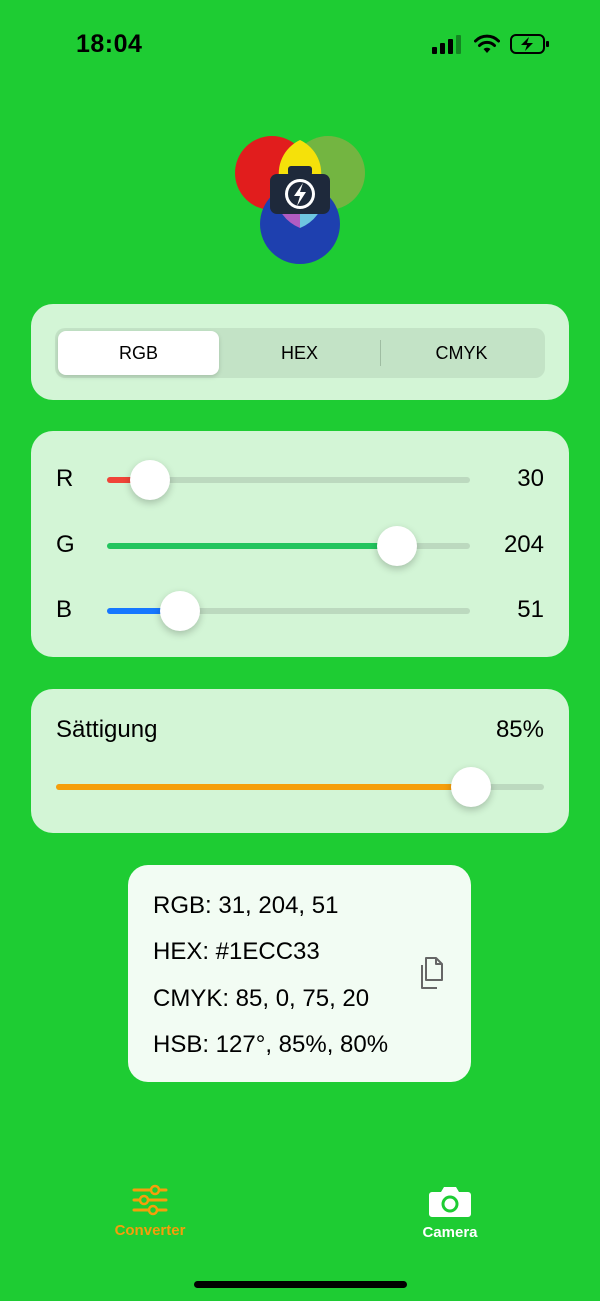  I want to click on saturation-slider-fill, so click(263, 787).